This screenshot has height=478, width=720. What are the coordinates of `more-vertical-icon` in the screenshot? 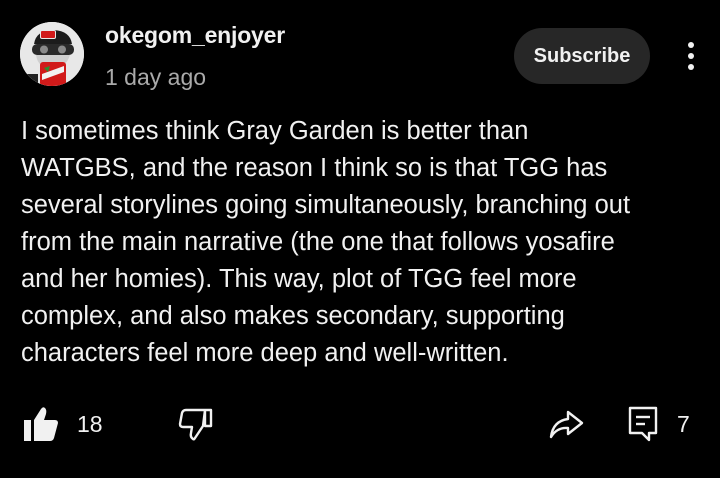 It's located at (691, 56).